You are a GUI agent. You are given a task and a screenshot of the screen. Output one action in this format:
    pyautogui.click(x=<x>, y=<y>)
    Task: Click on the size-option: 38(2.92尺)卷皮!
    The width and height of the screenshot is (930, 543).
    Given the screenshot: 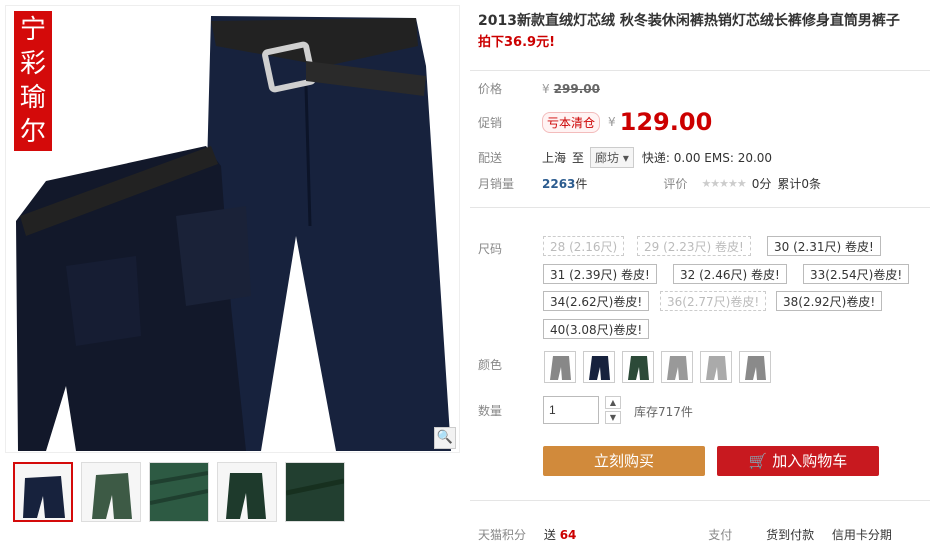 What is the action you would take?
    pyautogui.click(x=829, y=301)
    